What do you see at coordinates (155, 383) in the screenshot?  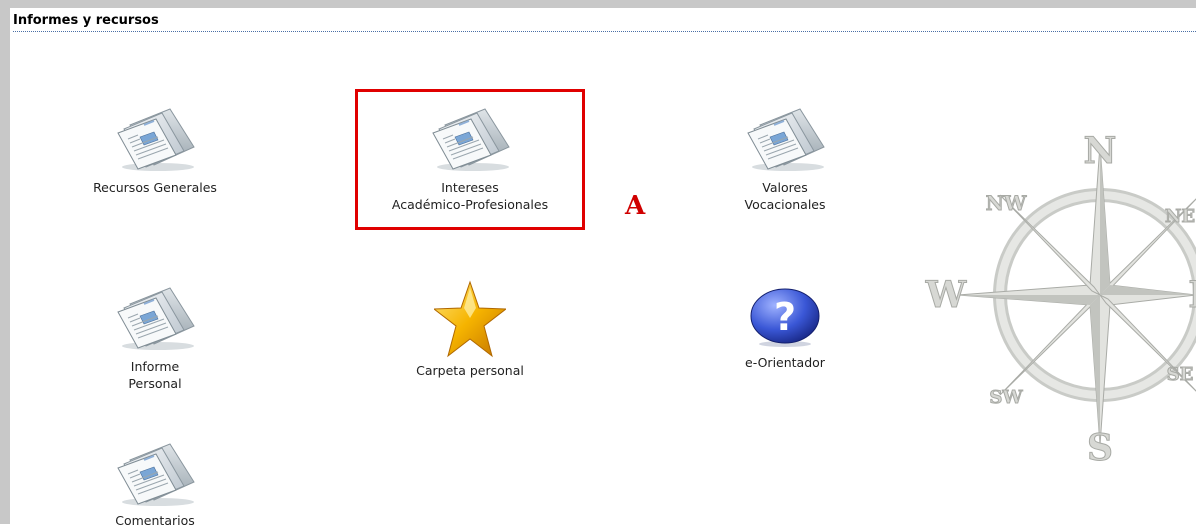 I see `informe-label-line2: Personal` at bounding box center [155, 383].